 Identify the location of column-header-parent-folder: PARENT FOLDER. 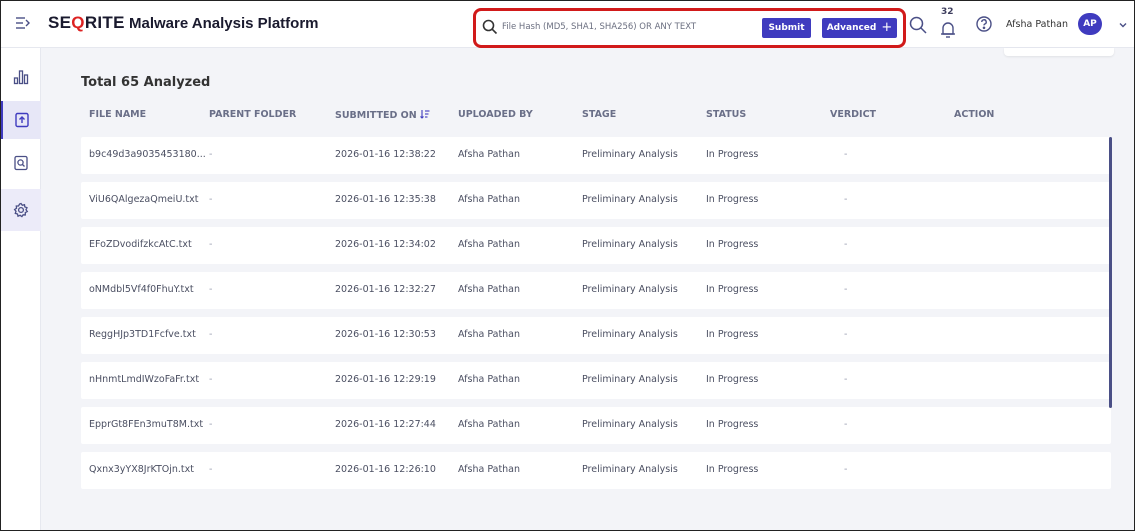
(252, 114).